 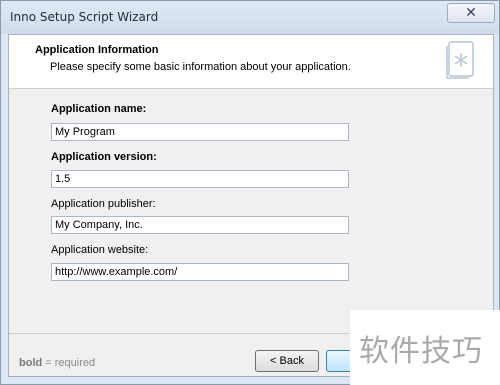 What do you see at coordinates (421, 351) in the screenshot?
I see `watermark-text: 软件技巧` at bounding box center [421, 351].